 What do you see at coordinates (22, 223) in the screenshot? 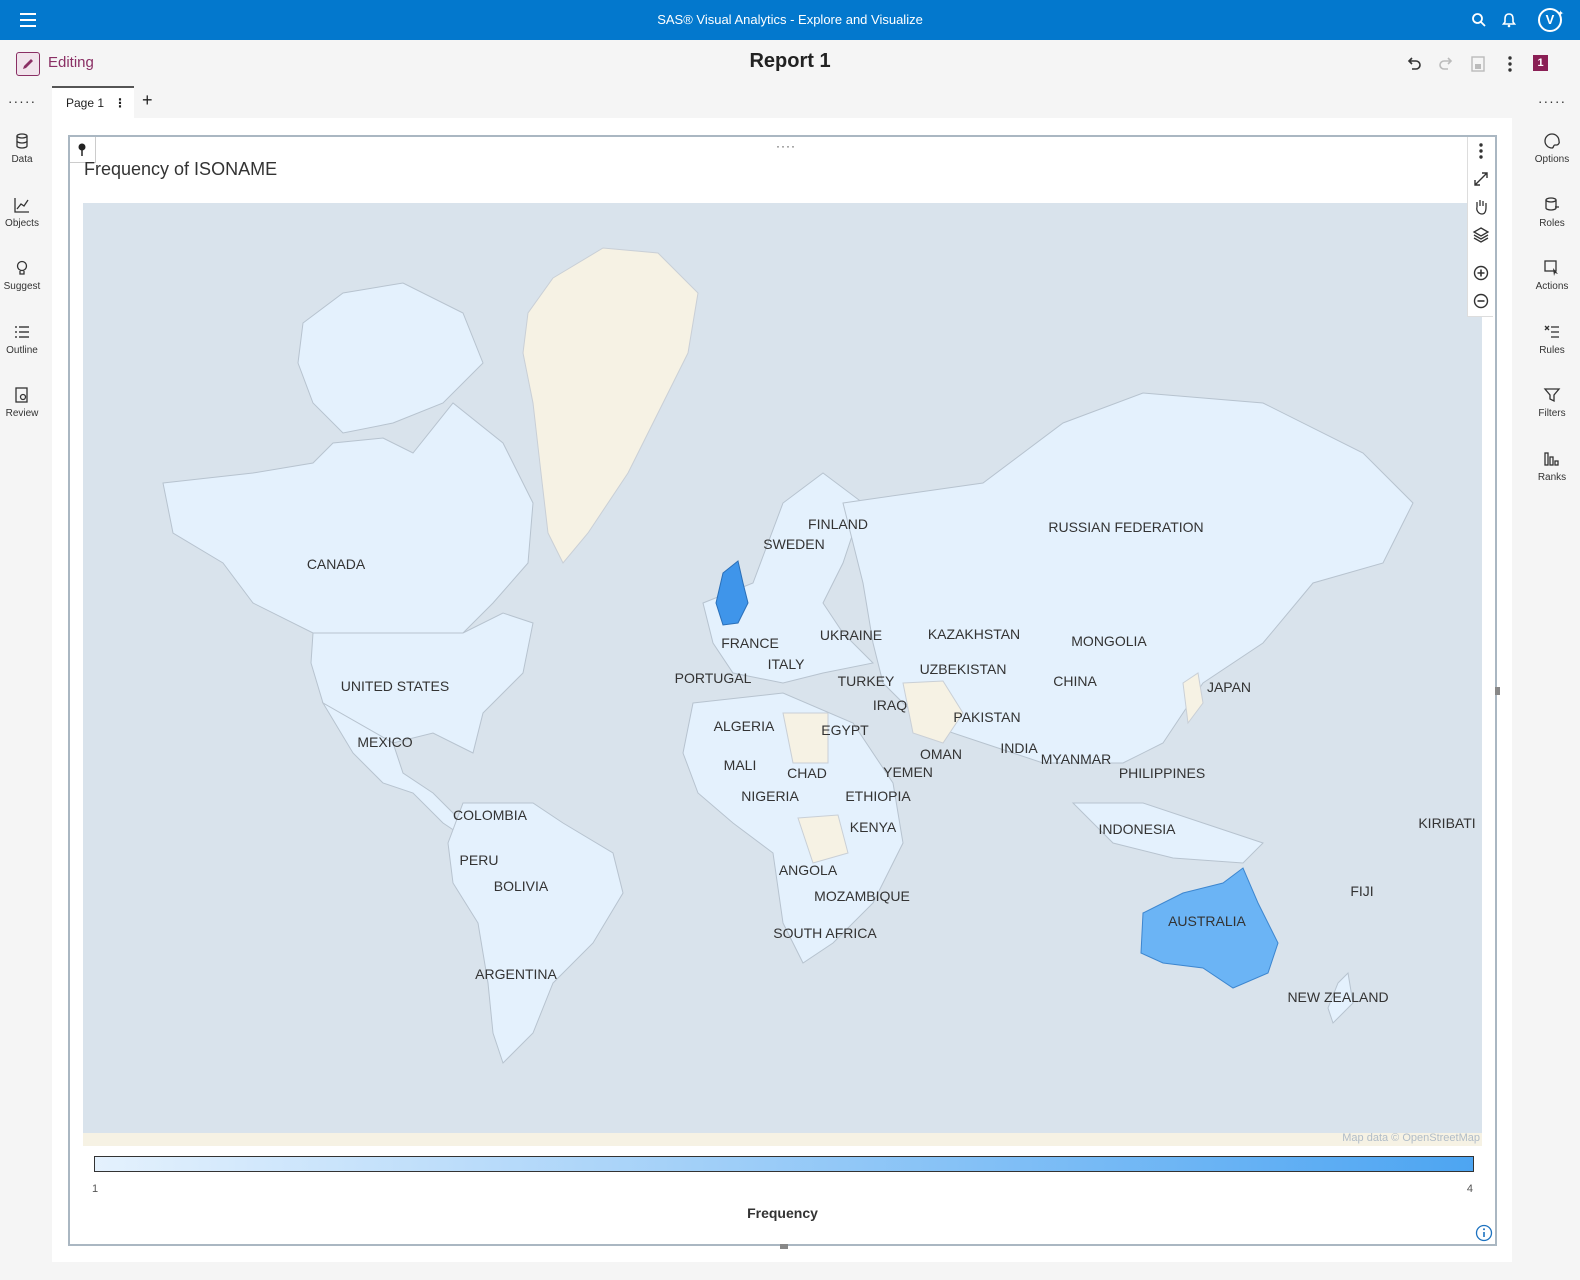
I see `rail-label: Objects` at bounding box center [22, 223].